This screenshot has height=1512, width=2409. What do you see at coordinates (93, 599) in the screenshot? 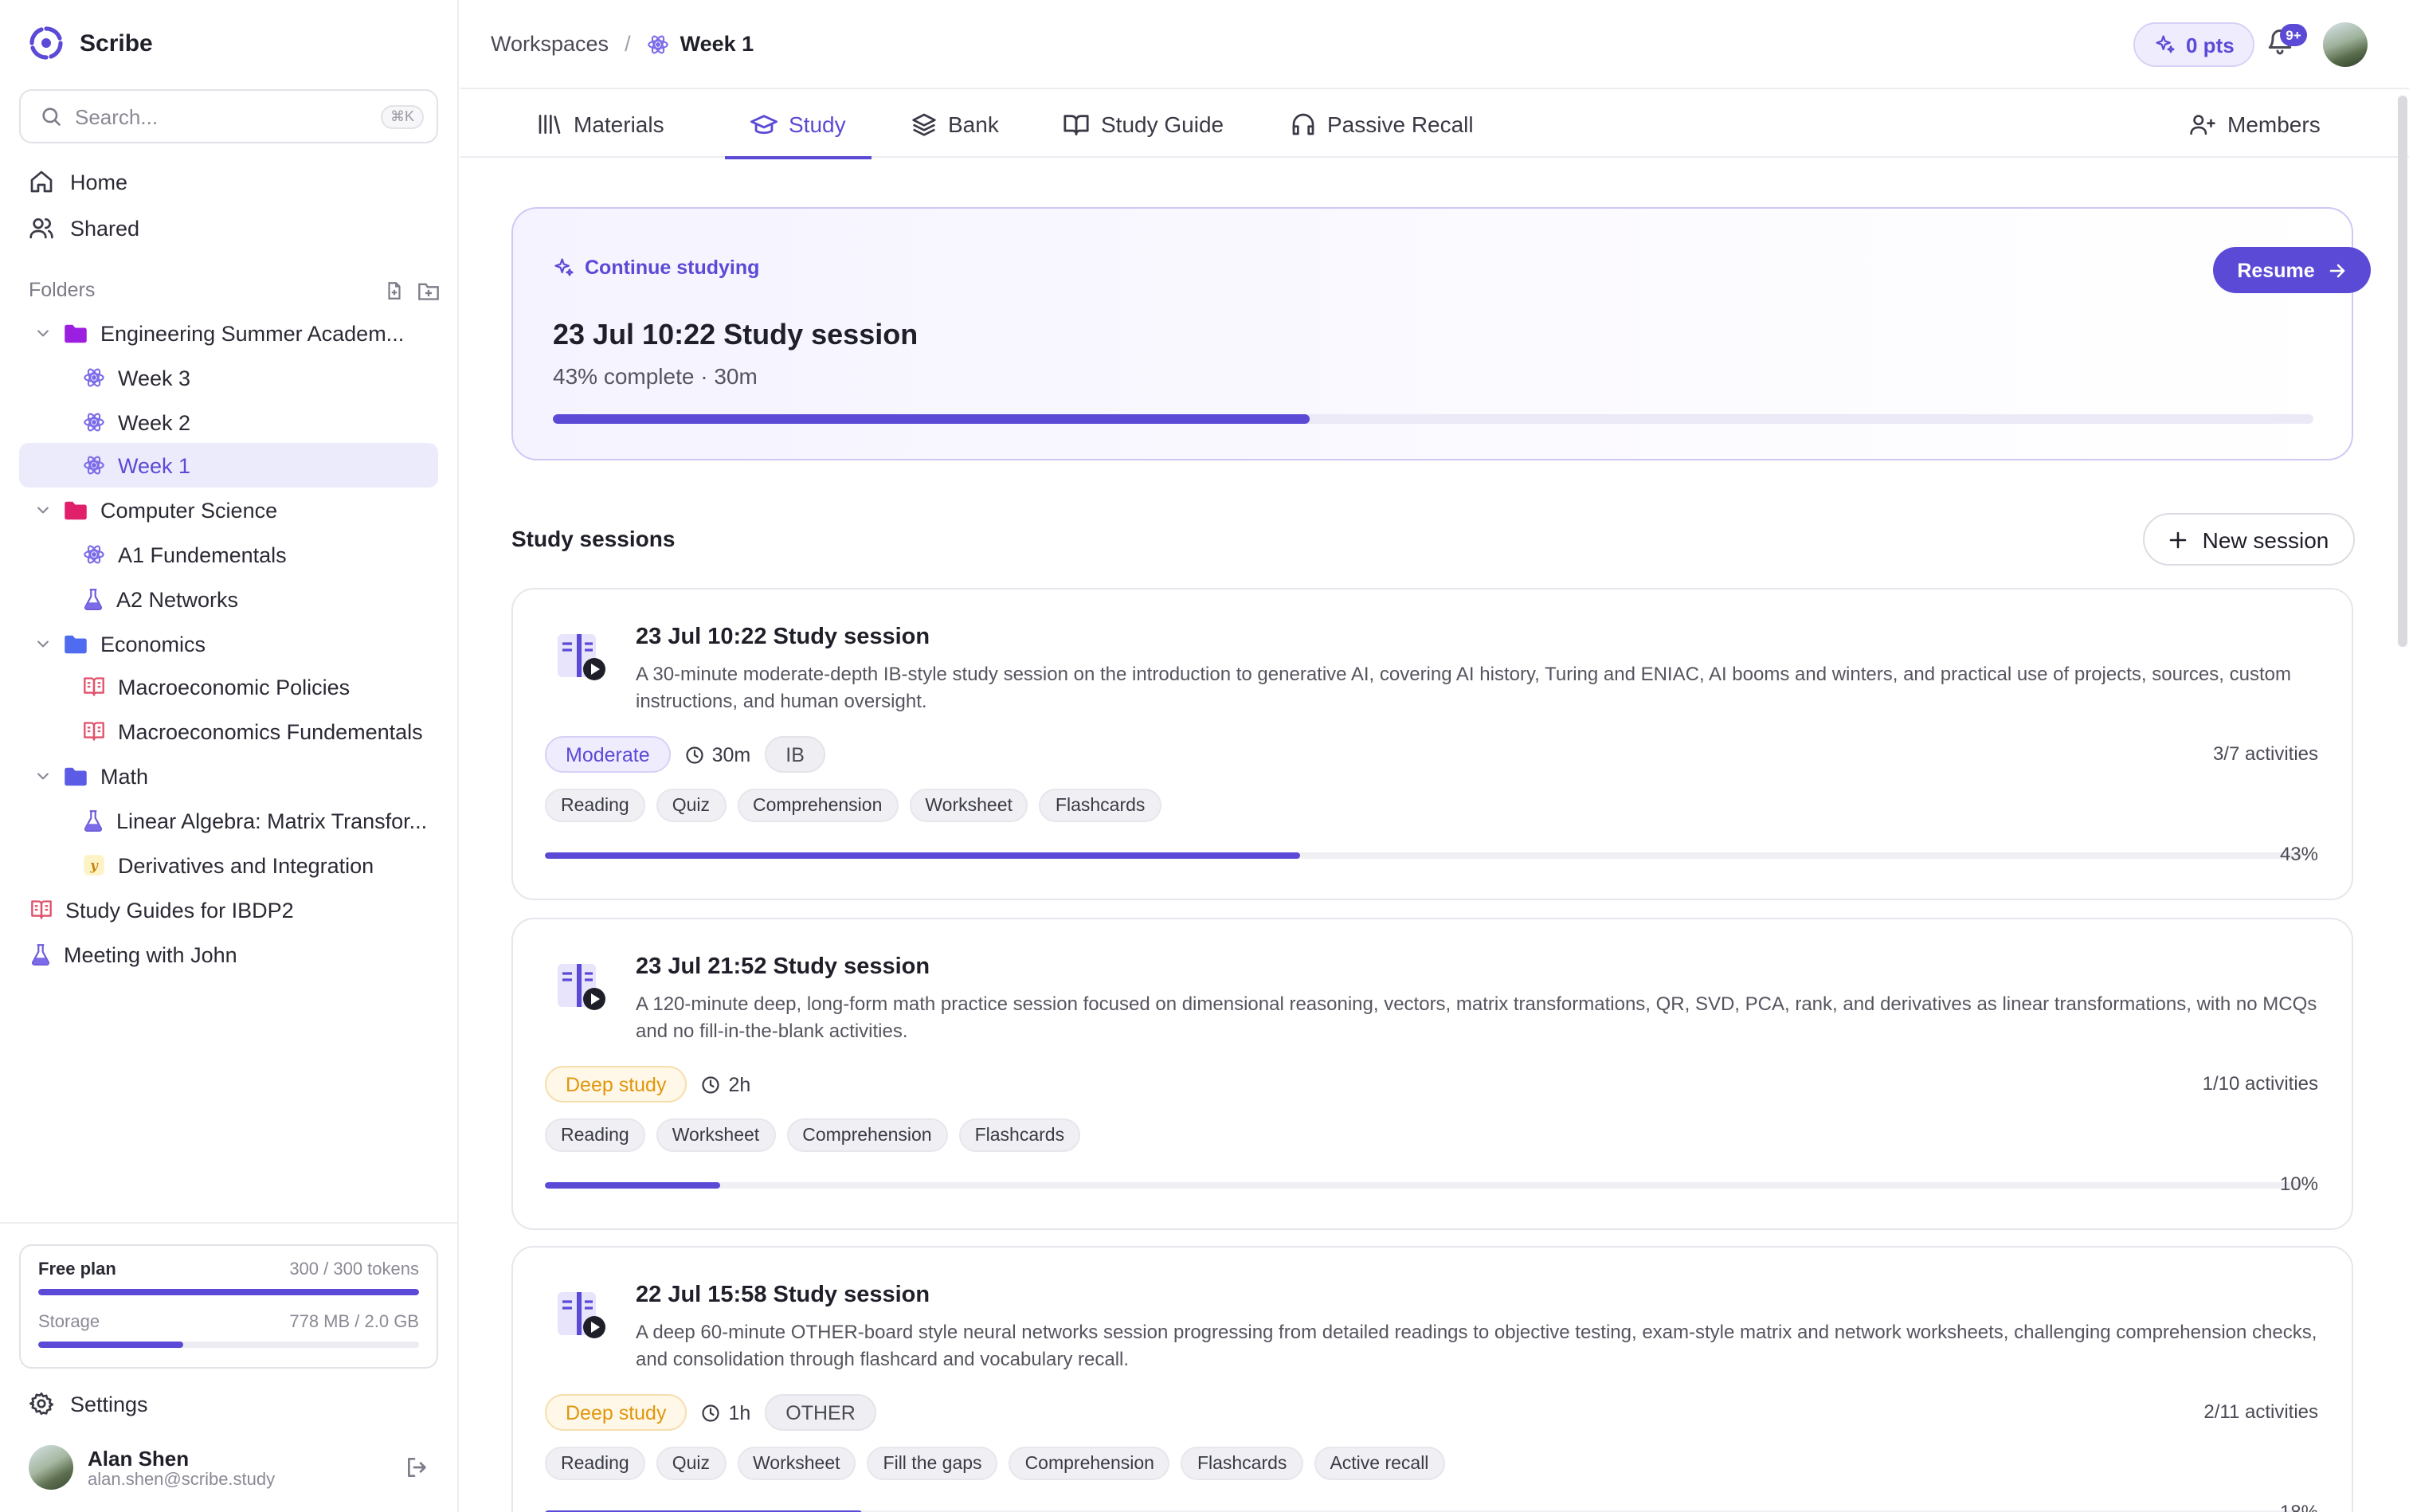
I see `flask-icon` at bounding box center [93, 599].